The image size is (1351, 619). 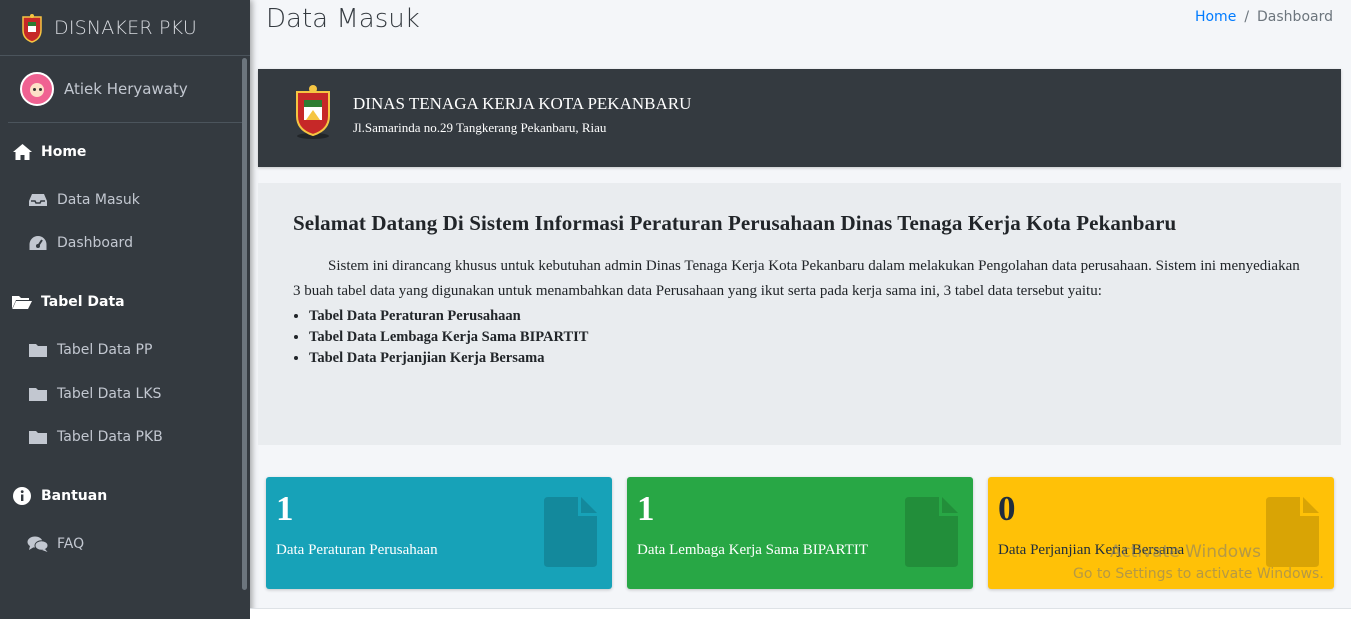 I want to click on folder-open-icon, so click(x=22, y=302).